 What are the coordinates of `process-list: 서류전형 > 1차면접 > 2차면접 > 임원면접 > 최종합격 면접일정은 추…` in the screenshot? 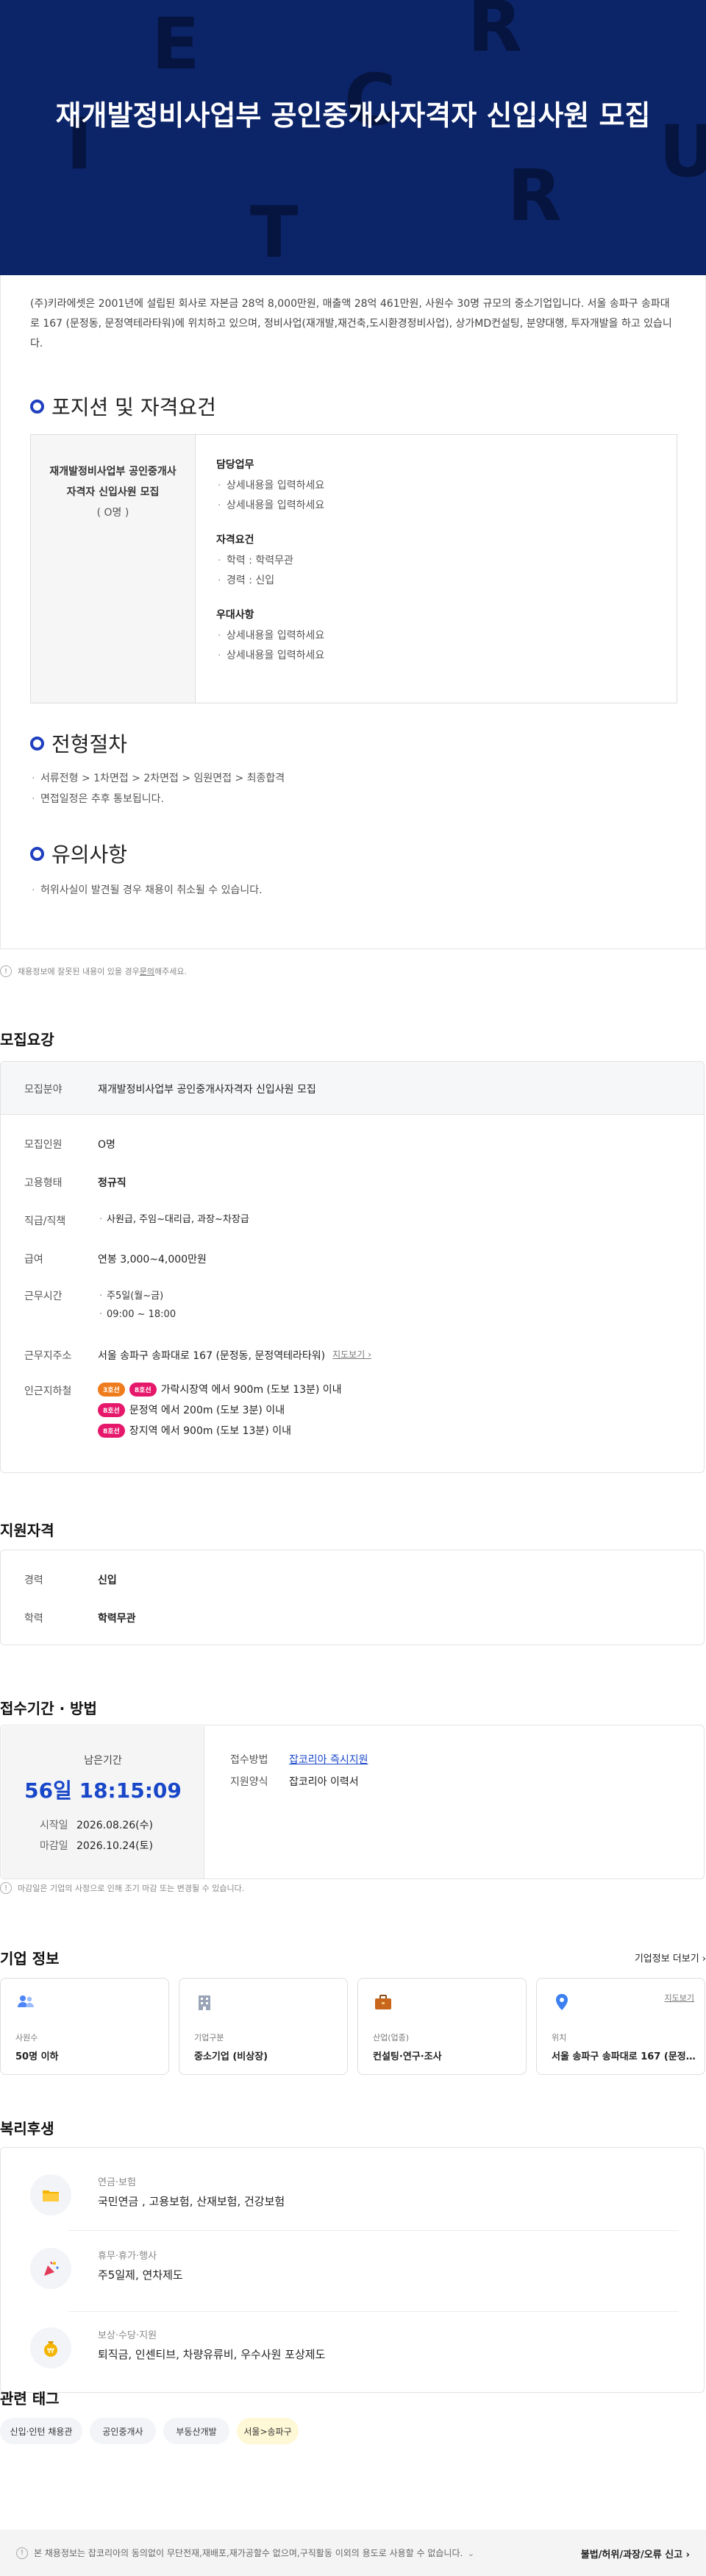 It's located at (158, 788).